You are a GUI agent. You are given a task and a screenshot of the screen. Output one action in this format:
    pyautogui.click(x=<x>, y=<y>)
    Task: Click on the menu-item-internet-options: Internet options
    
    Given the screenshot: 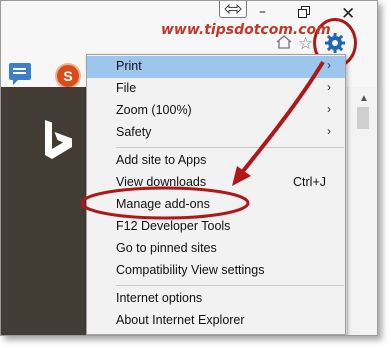 What is the action you would take?
    pyautogui.click(x=216, y=299)
    